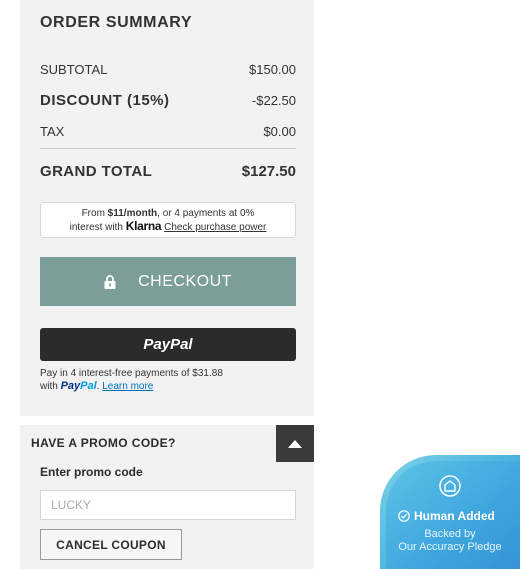 The image size is (520, 569). What do you see at coordinates (94, 213) in the screenshot?
I see `klarna-prefix: From` at bounding box center [94, 213].